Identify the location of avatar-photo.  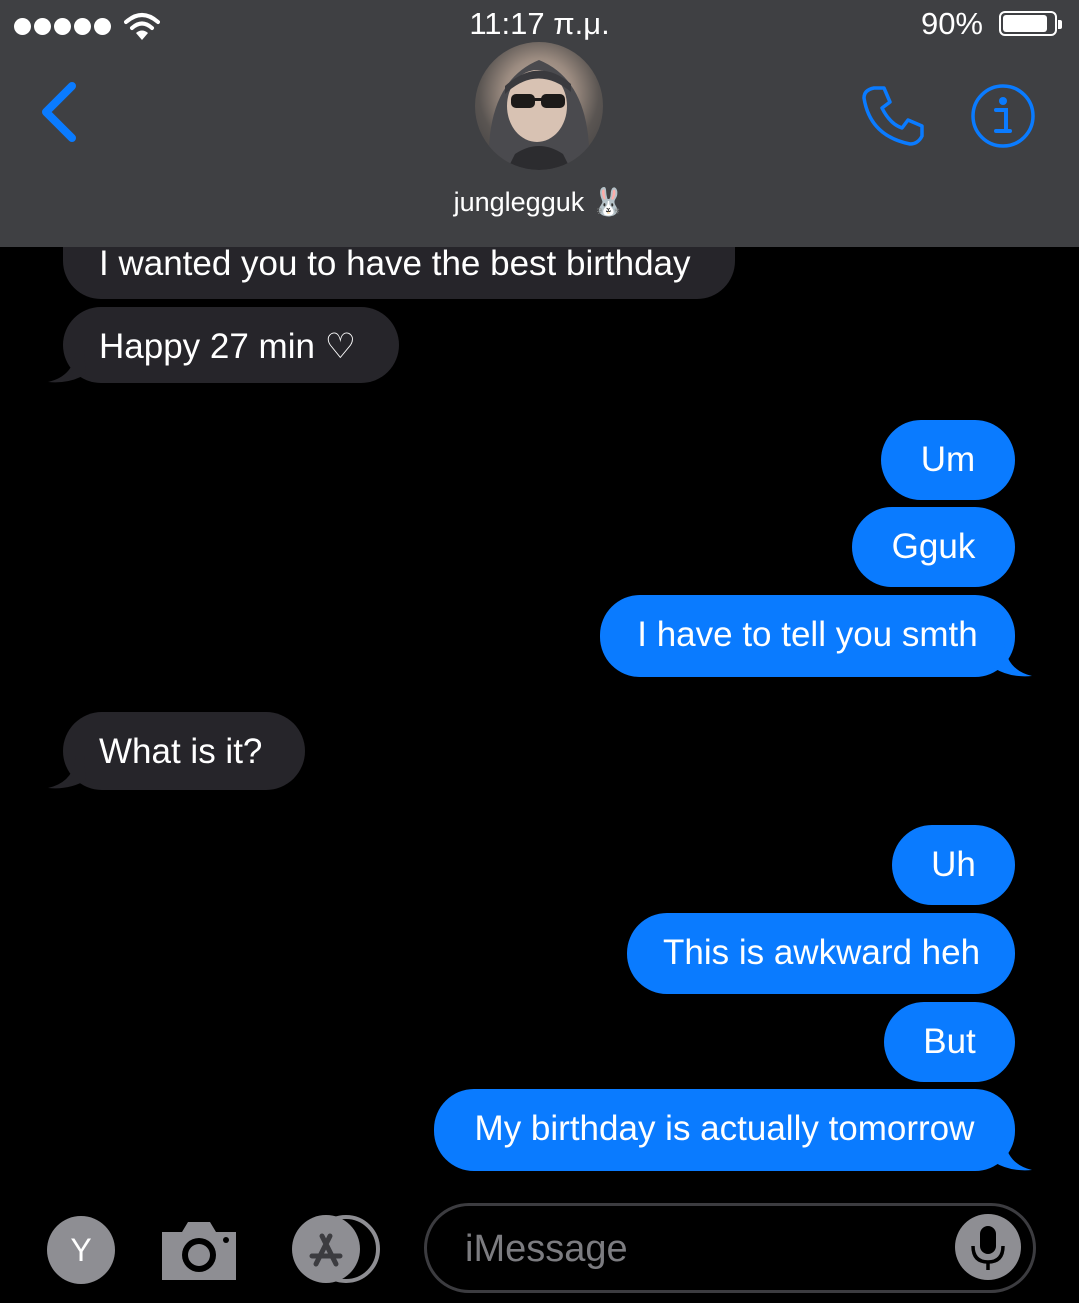
(539, 115).